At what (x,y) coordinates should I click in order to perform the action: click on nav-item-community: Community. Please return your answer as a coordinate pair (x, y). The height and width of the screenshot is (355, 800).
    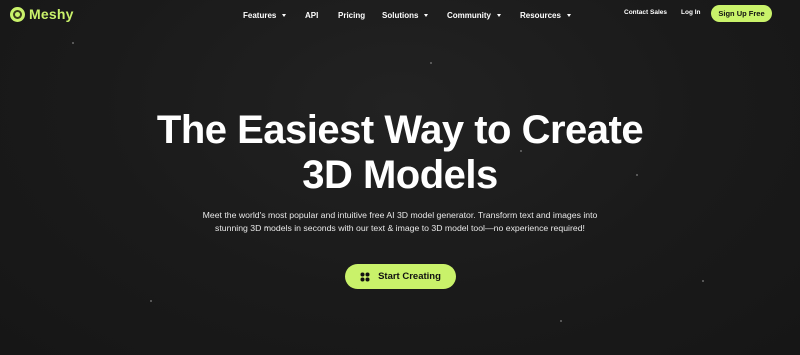
    Looking at the image, I should click on (474, 15).